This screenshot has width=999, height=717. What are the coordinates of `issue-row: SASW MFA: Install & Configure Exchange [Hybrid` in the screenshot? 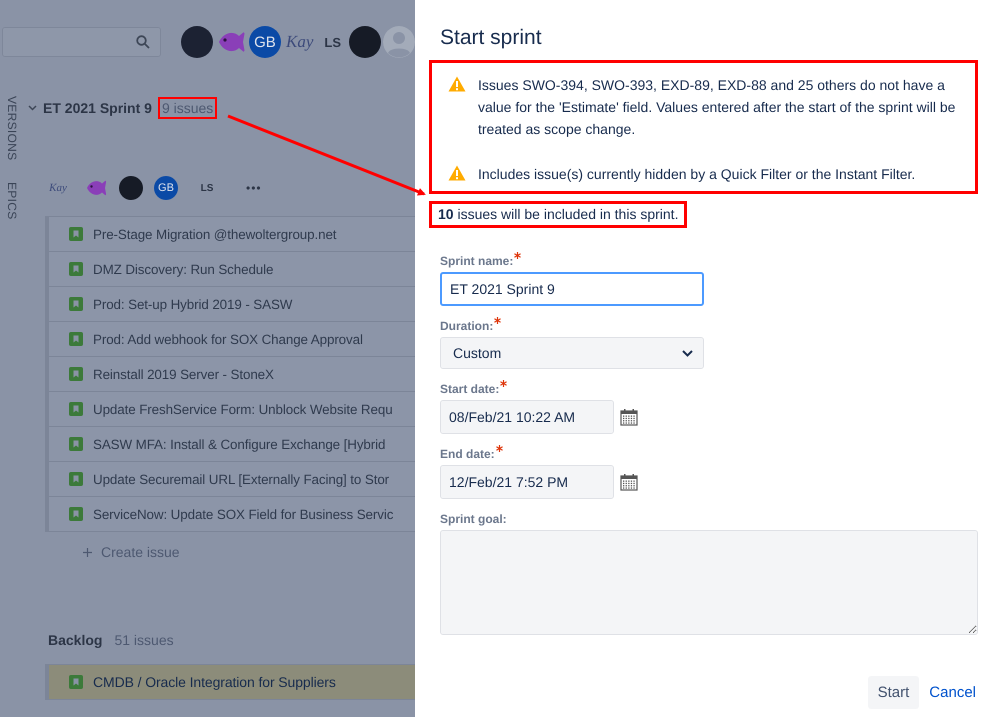 It's located at (230, 443).